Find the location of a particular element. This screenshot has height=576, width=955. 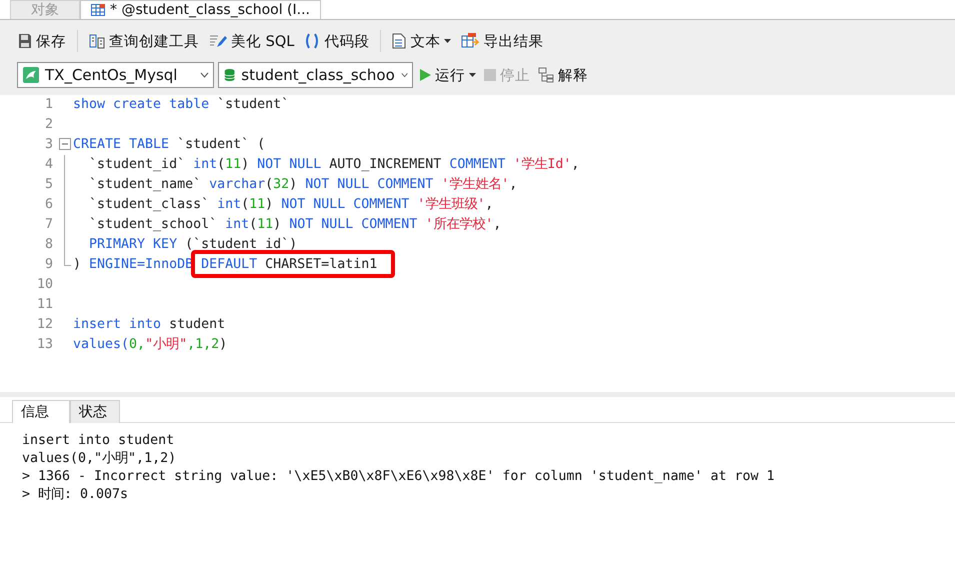

code-text: `student_school` int(11) NOT NULL COMMENT '所在学校', is located at coordinates (295, 225).